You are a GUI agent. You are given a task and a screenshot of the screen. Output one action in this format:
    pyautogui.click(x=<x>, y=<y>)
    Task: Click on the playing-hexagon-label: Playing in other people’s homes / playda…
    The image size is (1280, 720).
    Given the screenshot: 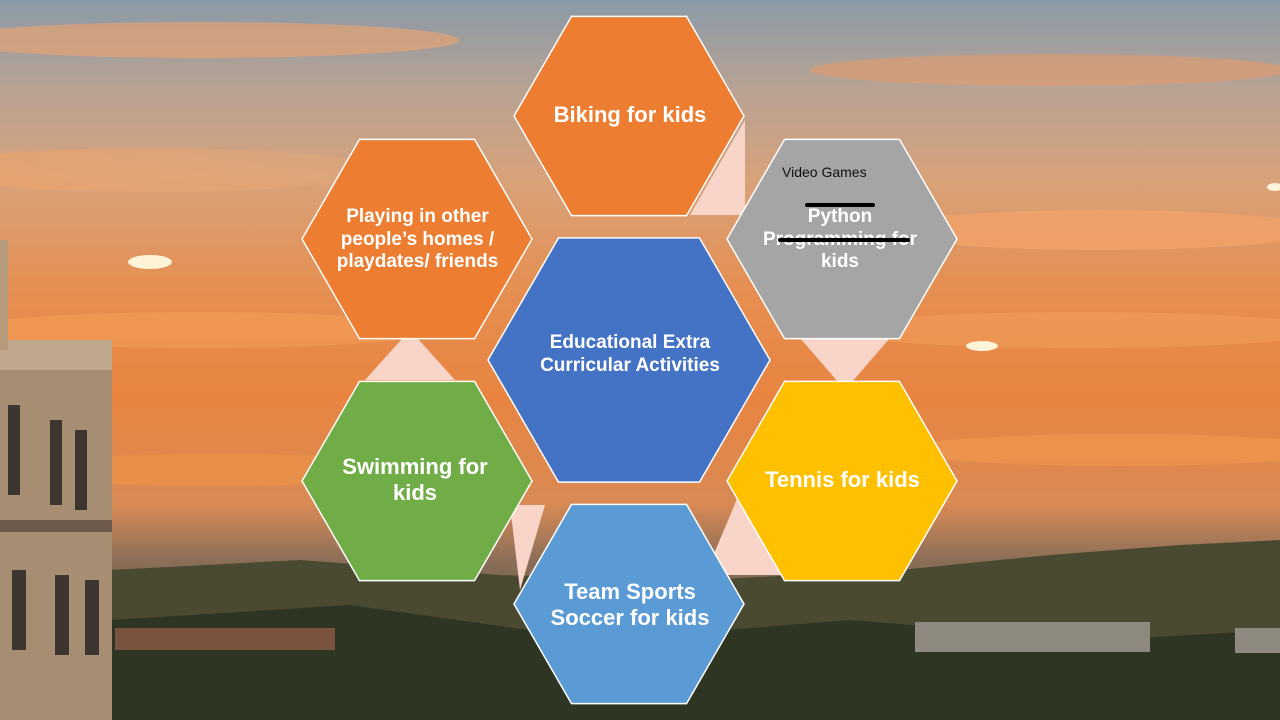 What is the action you would take?
    pyautogui.click(x=417, y=239)
    